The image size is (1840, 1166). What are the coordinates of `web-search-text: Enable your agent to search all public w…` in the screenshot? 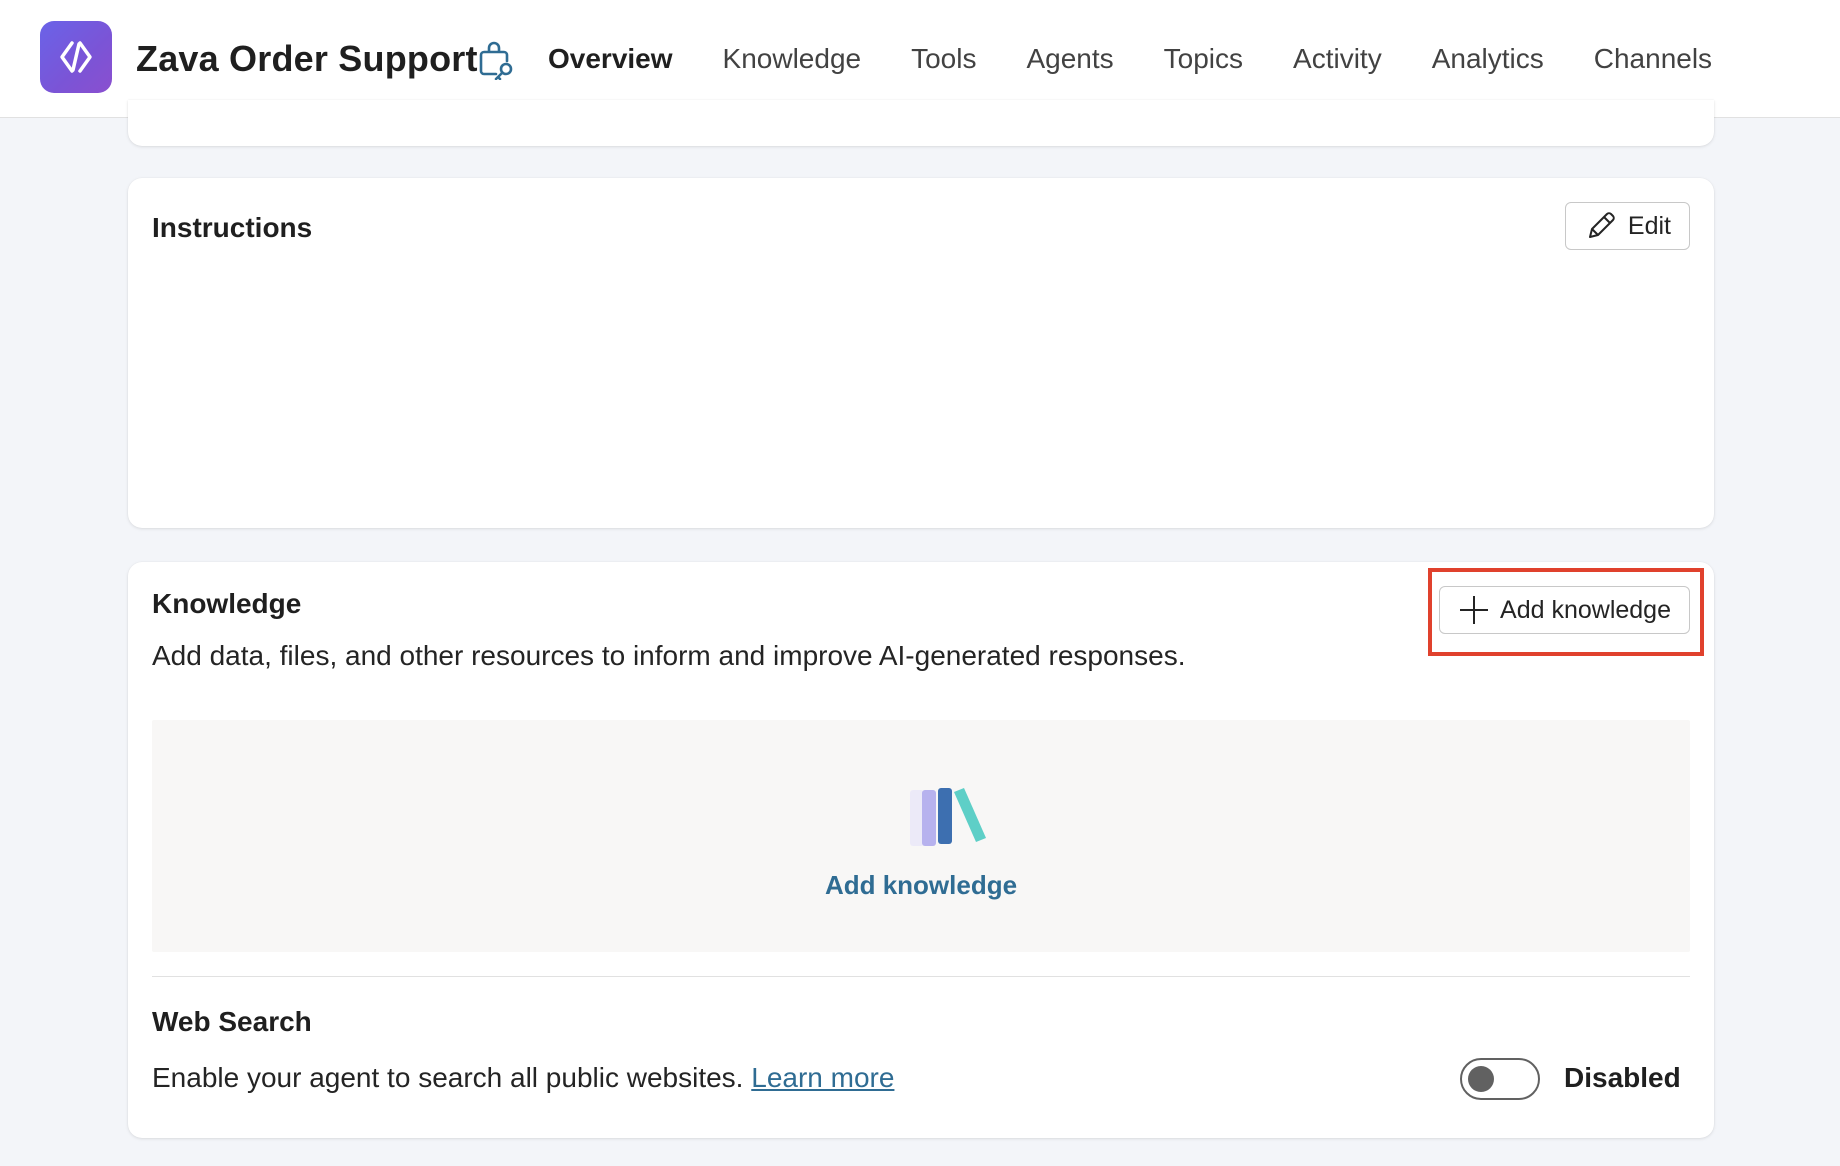 It's located at (452, 1077).